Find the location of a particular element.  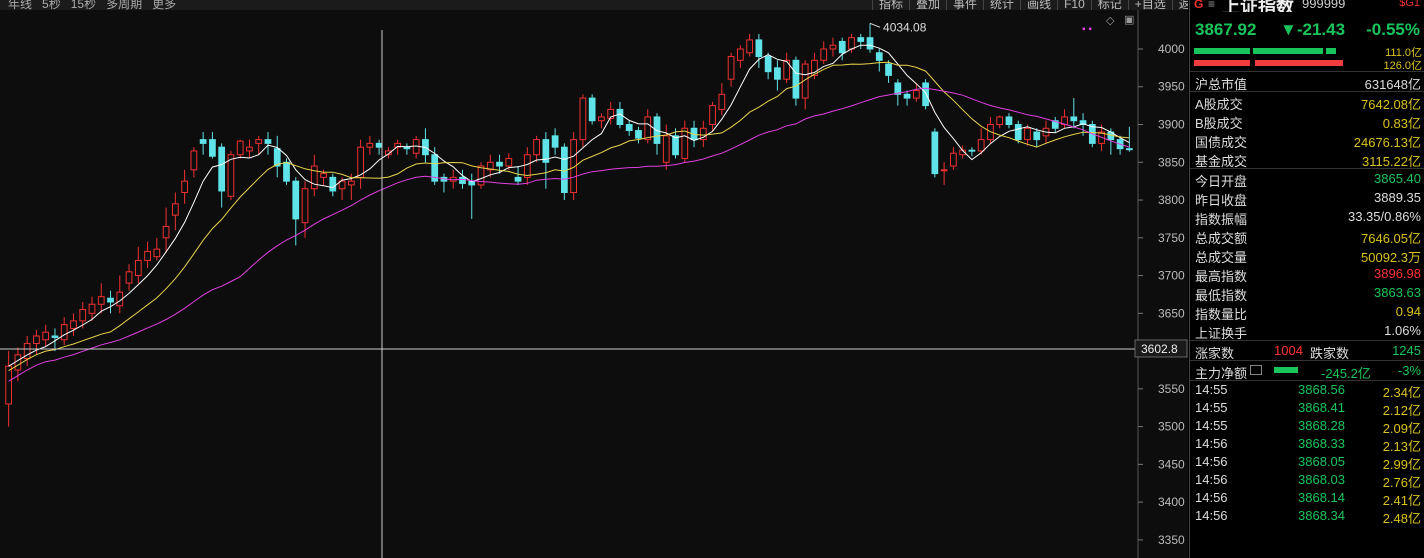

group-badge: G is located at coordinates (1198, 5).